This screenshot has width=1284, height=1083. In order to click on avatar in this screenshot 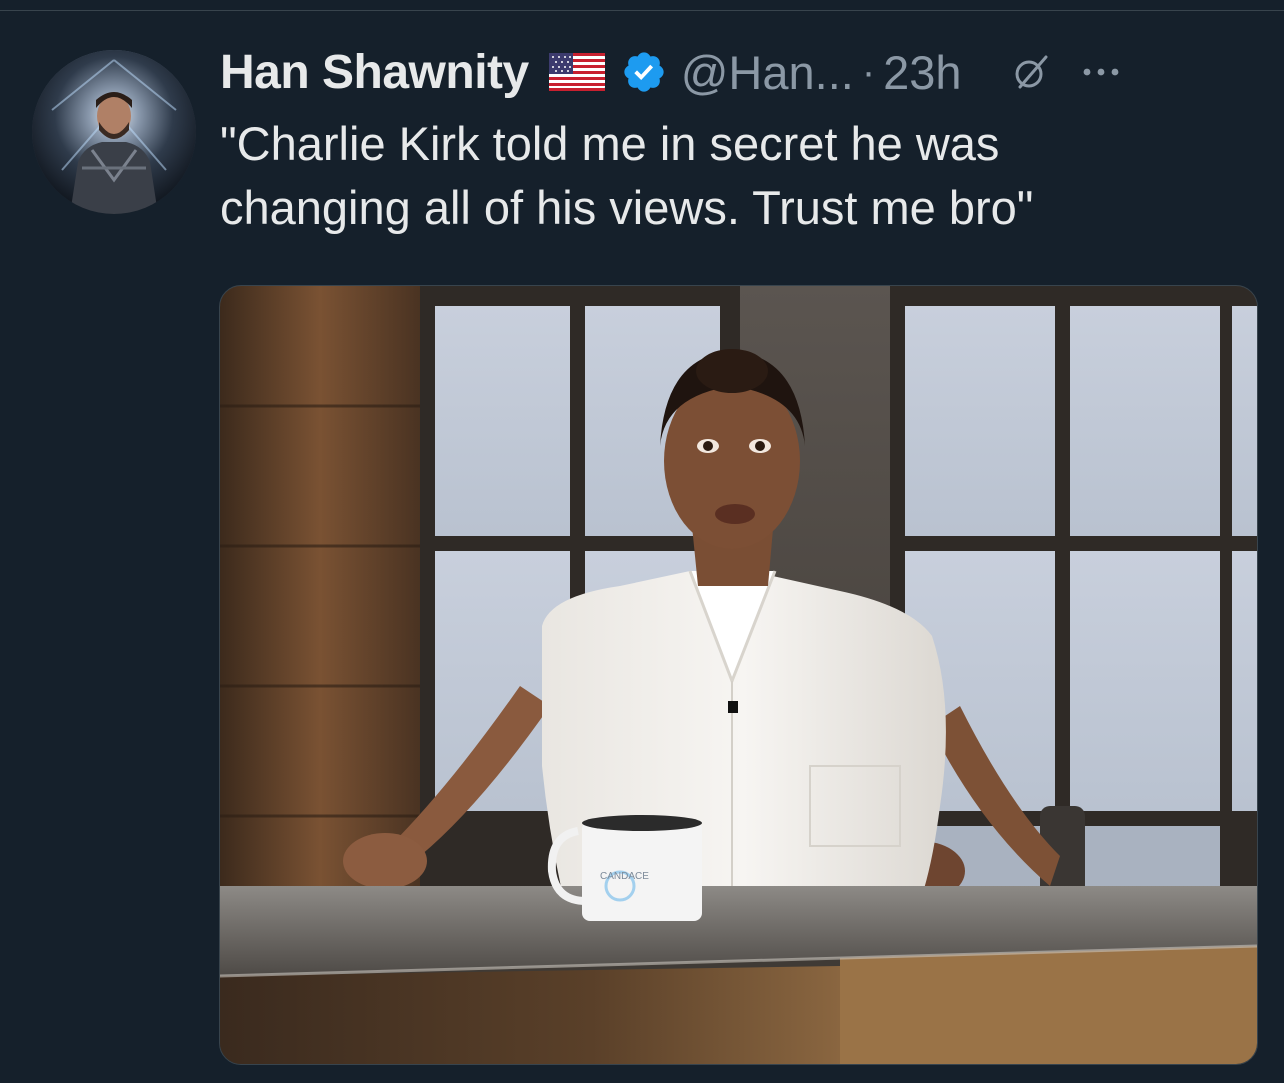, I will do `click(114, 132)`.